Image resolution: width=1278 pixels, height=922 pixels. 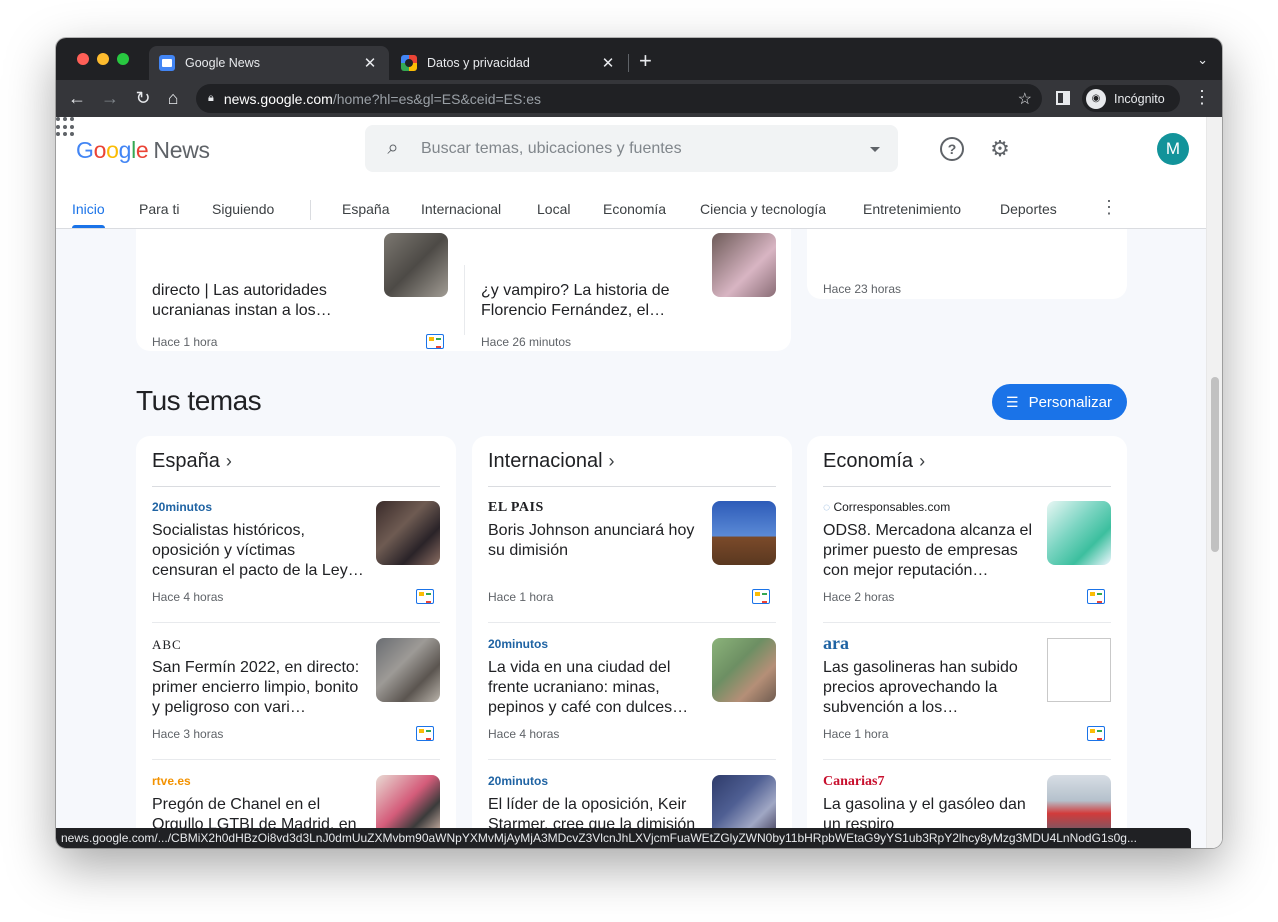 What do you see at coordinates (1131, 98) in the screenshot?
I see `incognito-indicator: ◉ Incógnito` at bounding box center [1131, 98].